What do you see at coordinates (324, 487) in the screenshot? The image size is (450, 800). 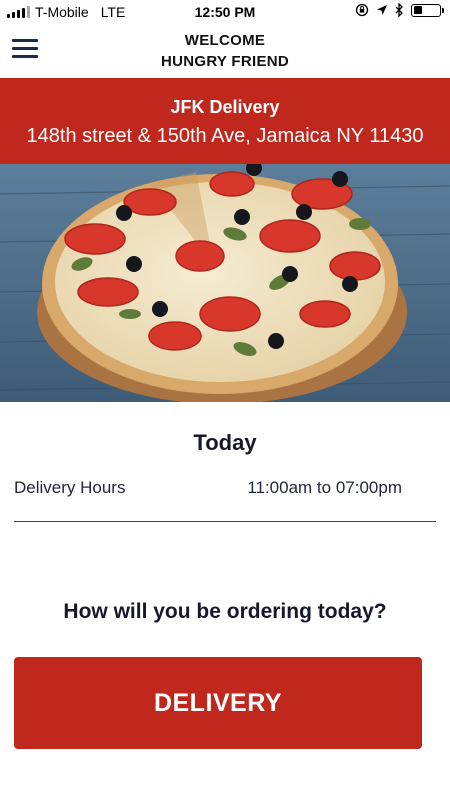 I see `delivery-hours-value: 11:00am to 07:00pm` at bounding box center [324, 487].